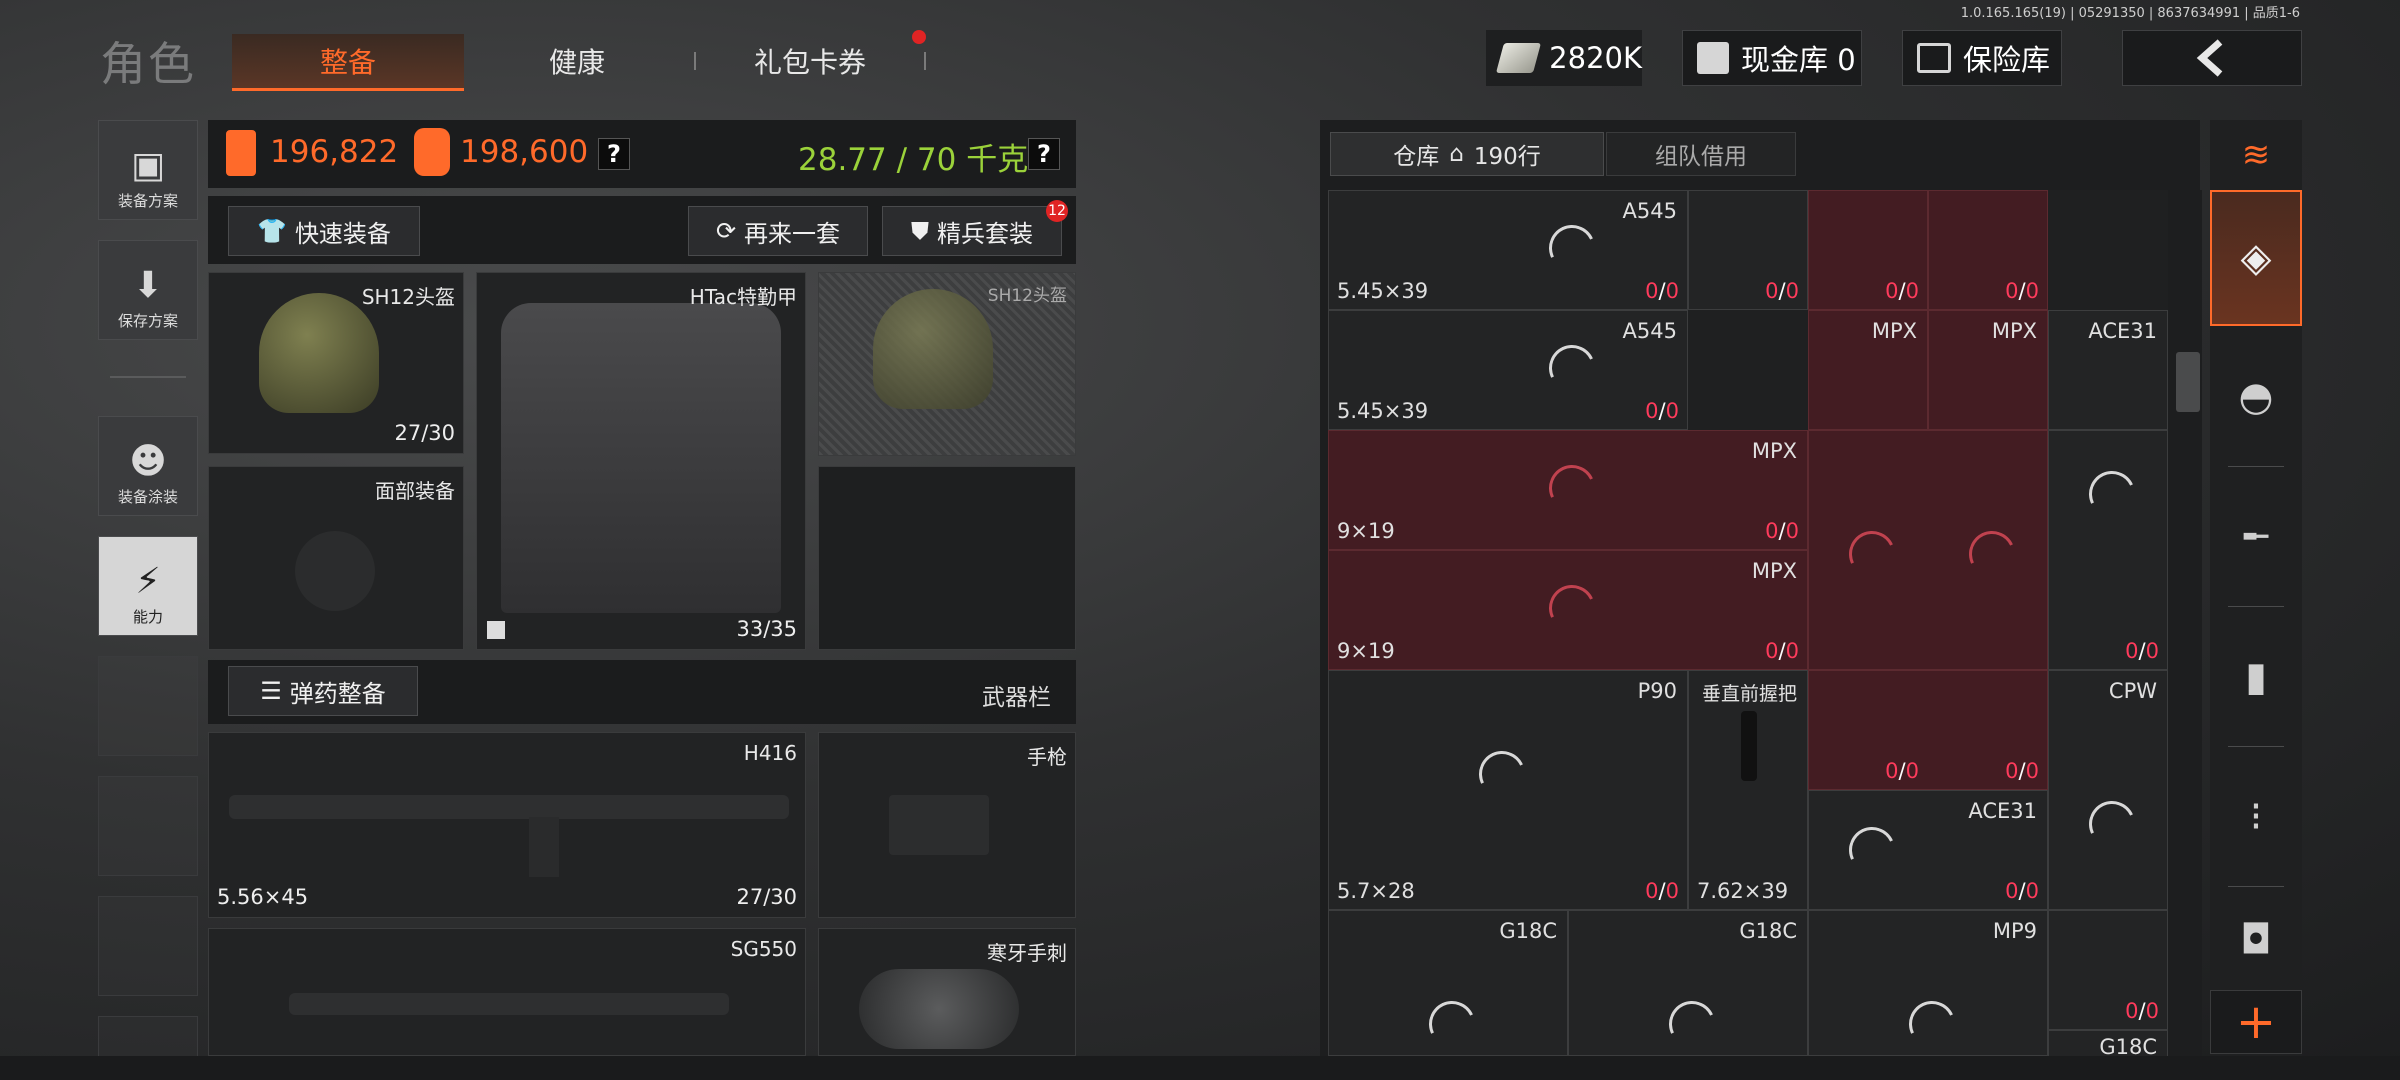 The image size is (2400, 1080). I want to click on again-label: 再来一套, so click(792, 233).